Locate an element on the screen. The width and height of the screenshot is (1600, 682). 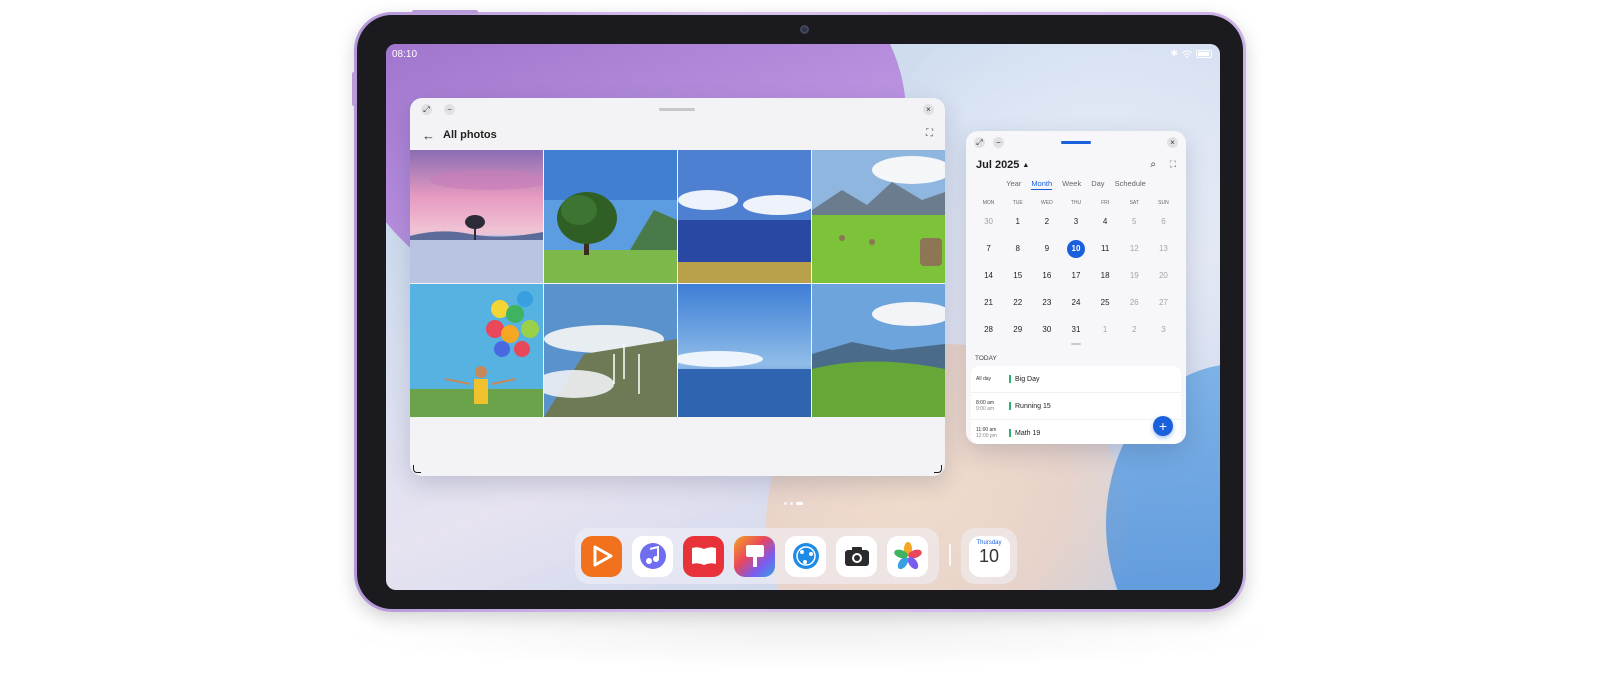
page-dot-active is located at coordinates (799, 503).